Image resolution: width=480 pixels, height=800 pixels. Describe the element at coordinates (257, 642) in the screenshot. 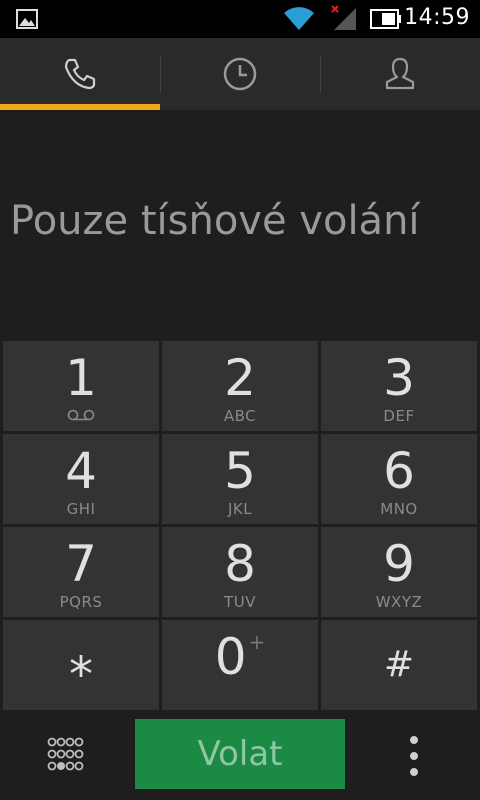

I see `plus-symbol: +` at that location.